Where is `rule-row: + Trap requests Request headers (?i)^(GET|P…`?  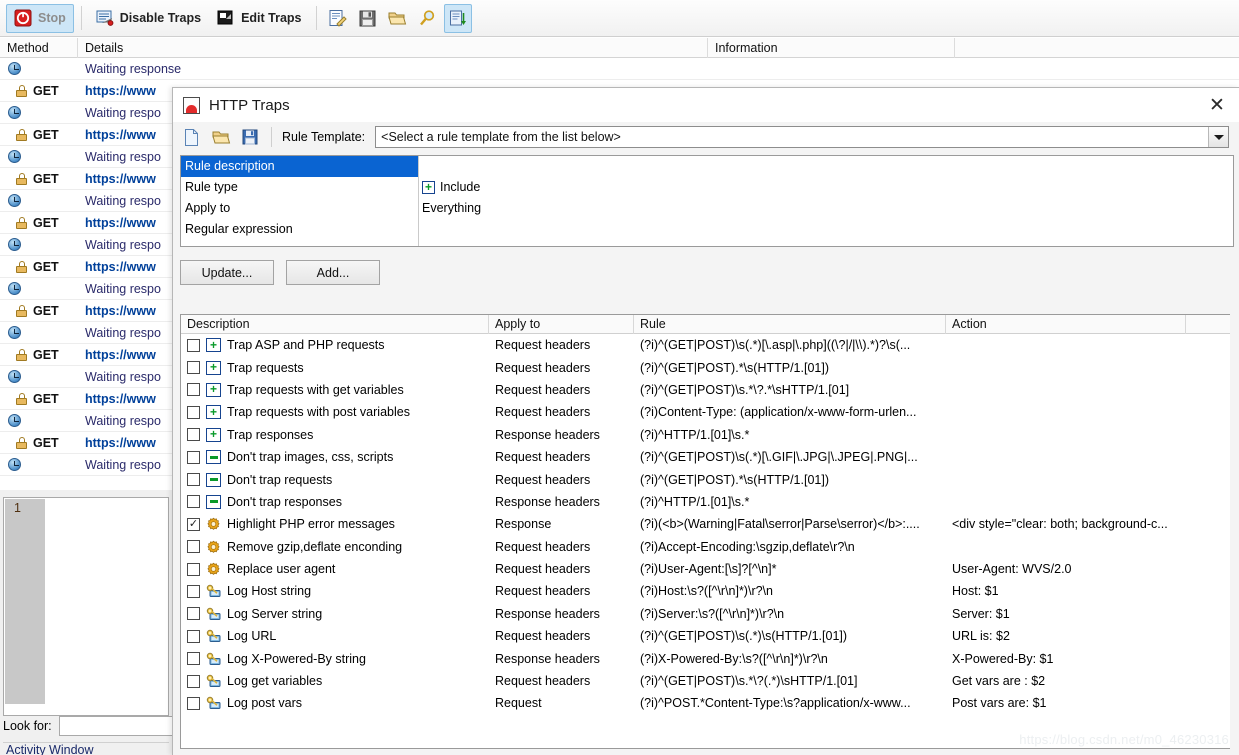
rule-row: + Trap requests Request headers (?i)^(GET|P… is located at coordinates (705, 367).